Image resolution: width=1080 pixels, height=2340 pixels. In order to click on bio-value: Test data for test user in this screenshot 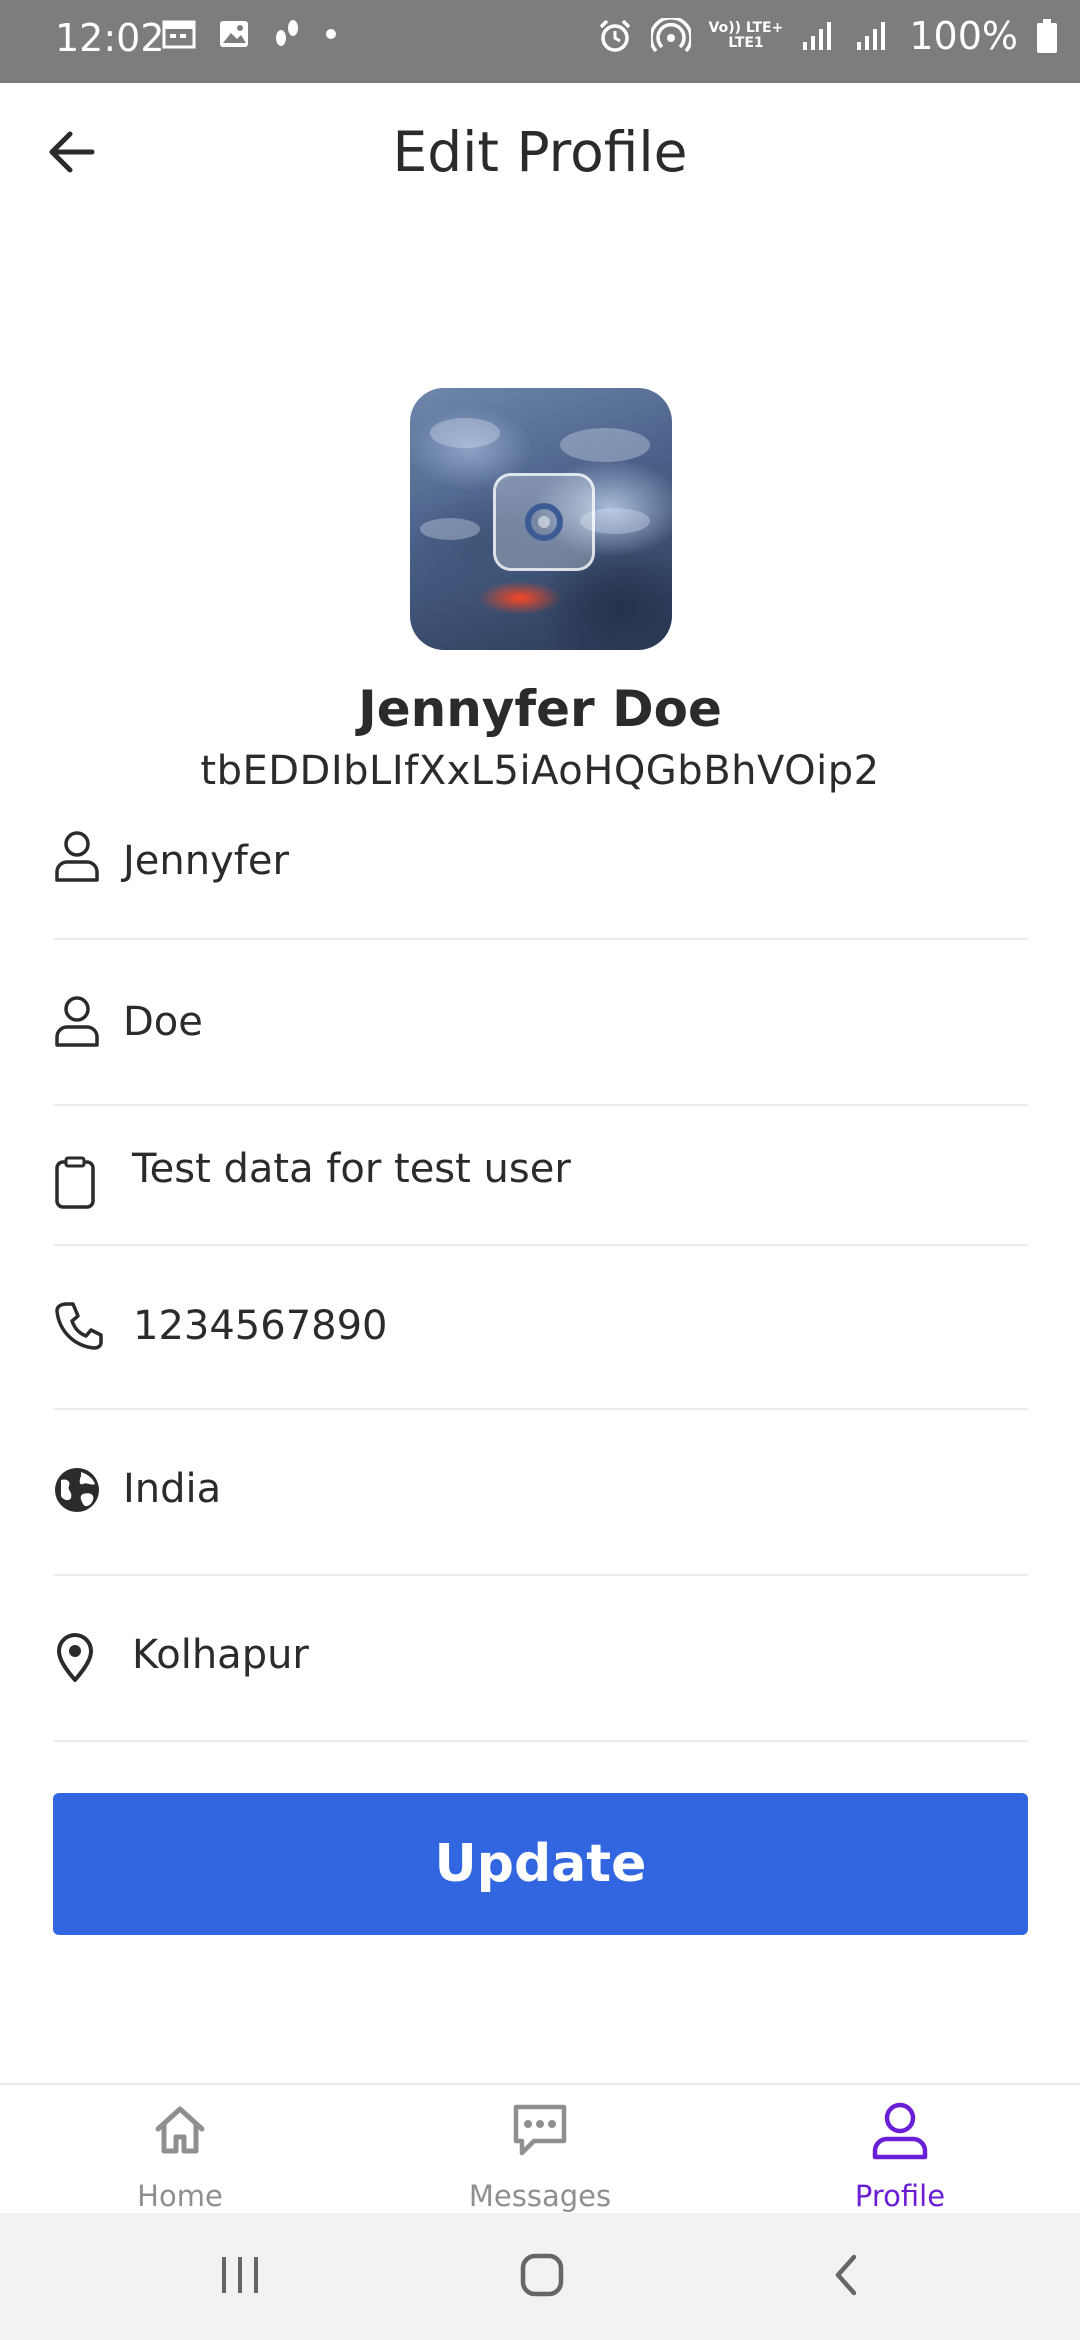, I will do `click(351, 1169)`.